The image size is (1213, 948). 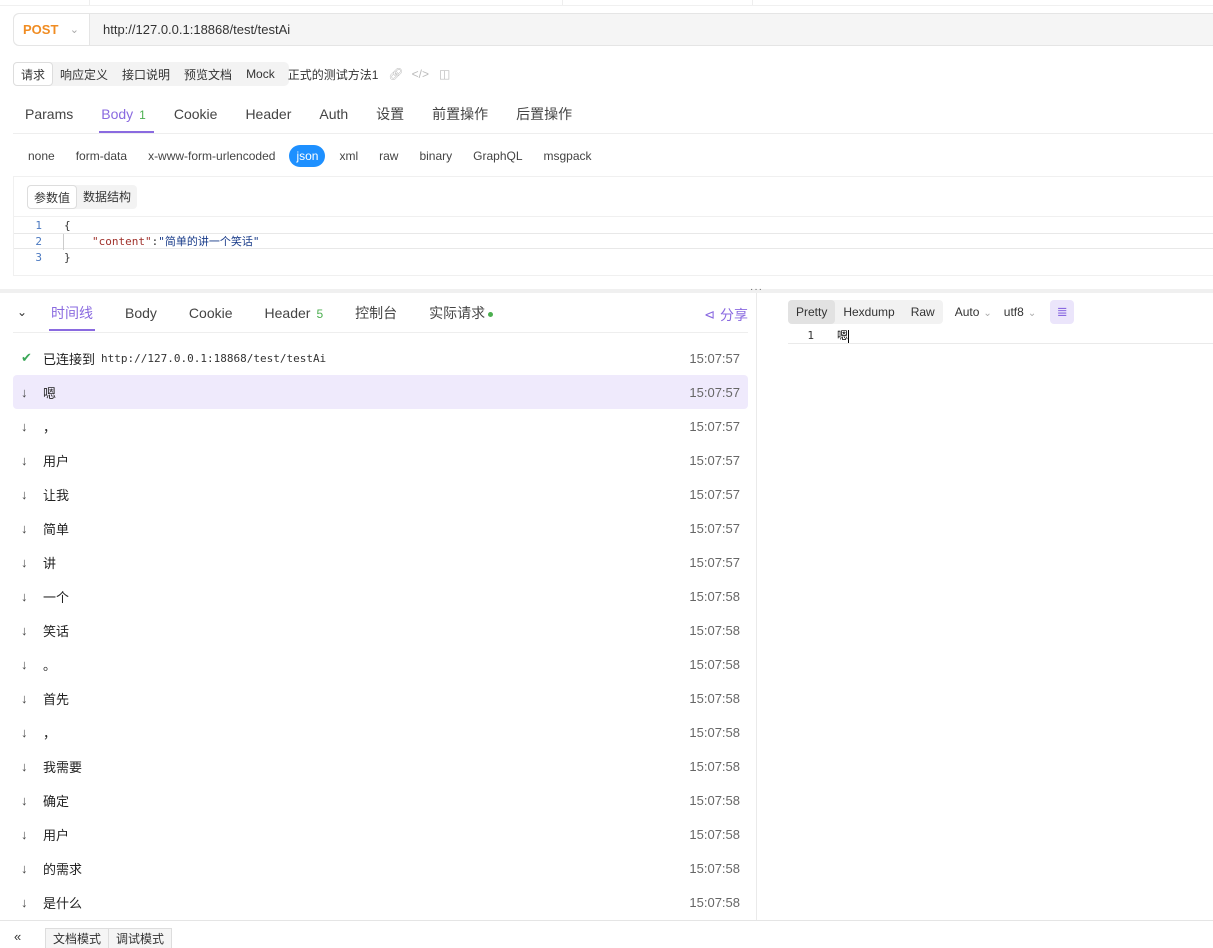 I want to click on tab-cookie: Cookie, so click(x=196, y=115).